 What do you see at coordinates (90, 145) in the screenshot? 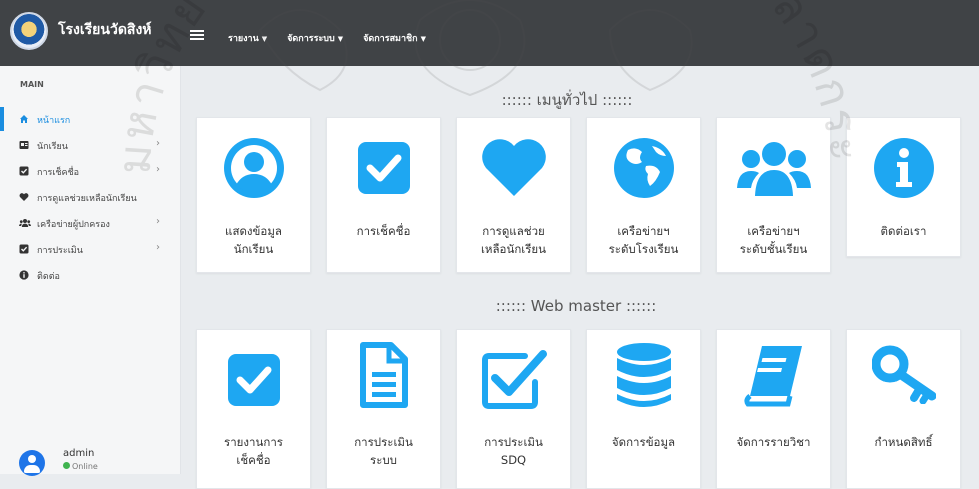
I see `sidebar-item-students: นักเรียน ›` at bounding box center [90, 145].